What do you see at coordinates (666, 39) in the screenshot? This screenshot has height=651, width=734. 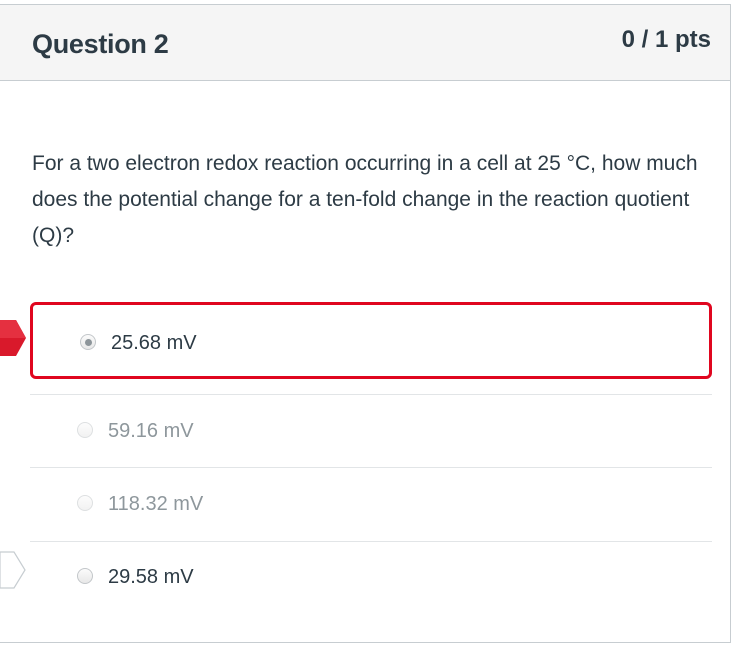 I see `question-points: 0 / 1 pts` at bounding box center [666, 39].